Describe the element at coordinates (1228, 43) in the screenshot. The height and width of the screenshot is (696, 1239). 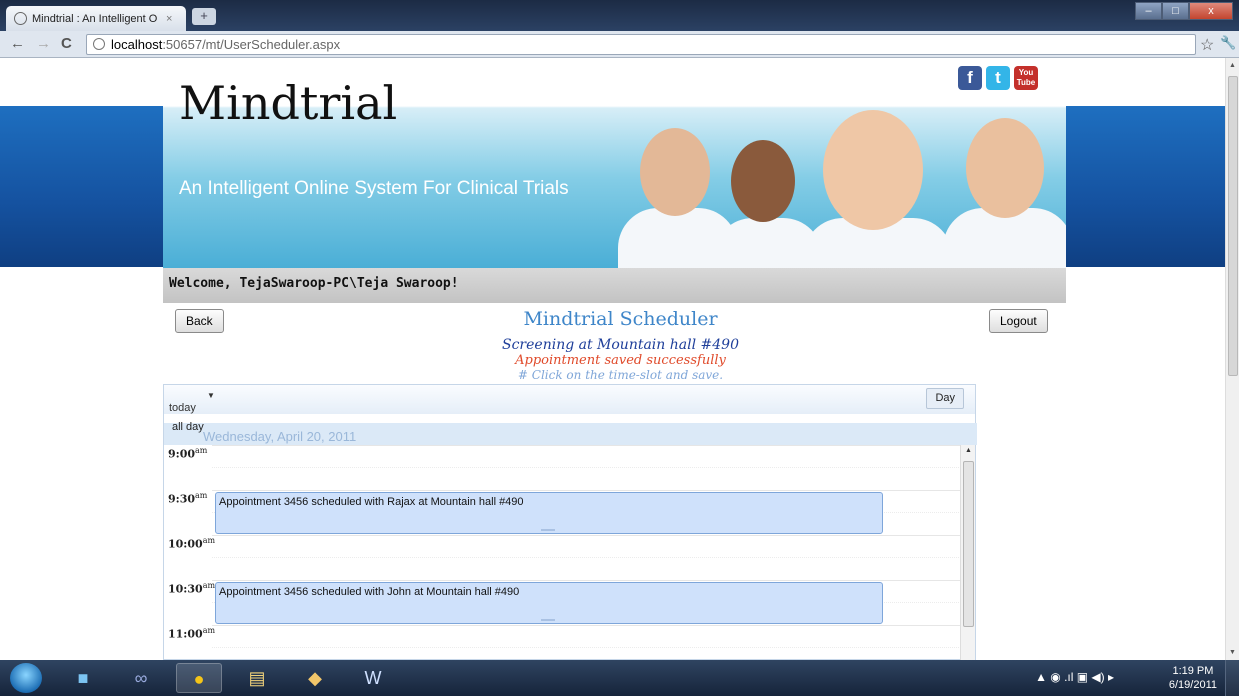
I see `wrench-icon: 🔧` at that location.